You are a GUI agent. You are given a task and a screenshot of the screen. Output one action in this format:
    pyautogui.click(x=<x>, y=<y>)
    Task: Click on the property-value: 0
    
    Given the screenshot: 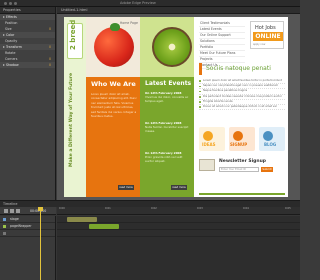 What is the action you would take?
    pyautogui.click(x=50, y=65)
    